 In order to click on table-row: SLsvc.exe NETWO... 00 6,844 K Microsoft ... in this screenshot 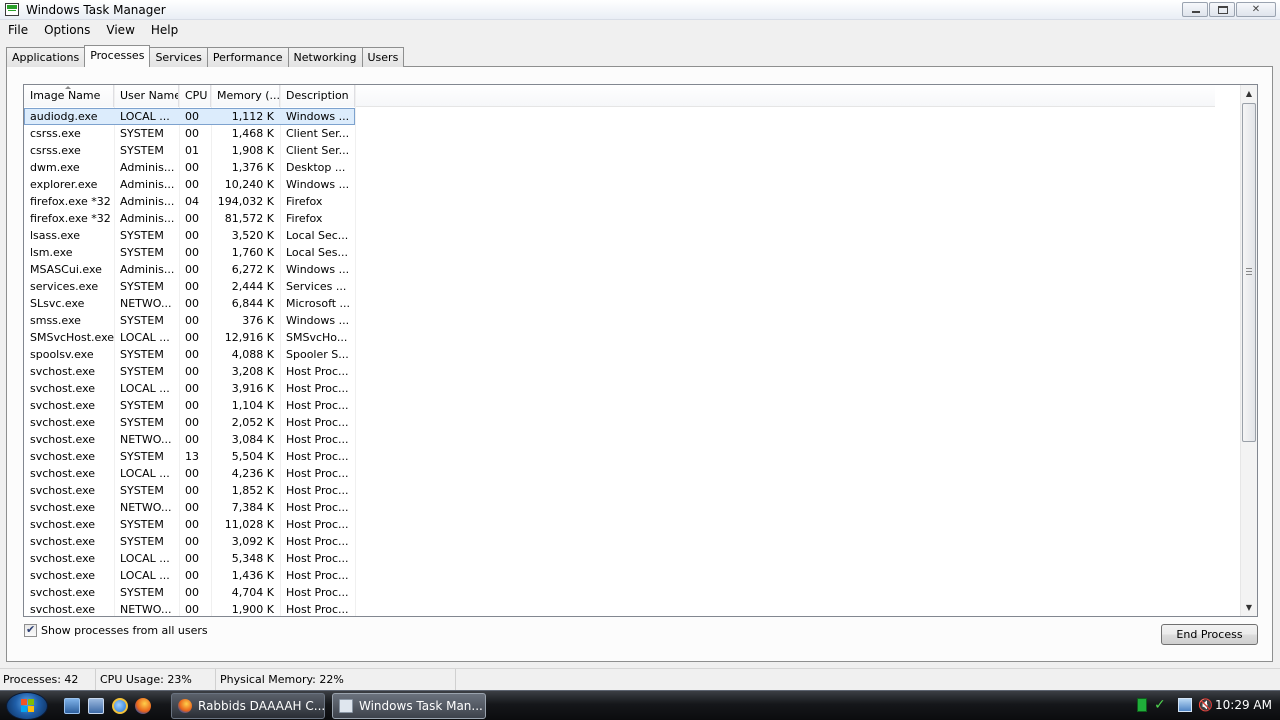, I will do `click(189, 303)`.